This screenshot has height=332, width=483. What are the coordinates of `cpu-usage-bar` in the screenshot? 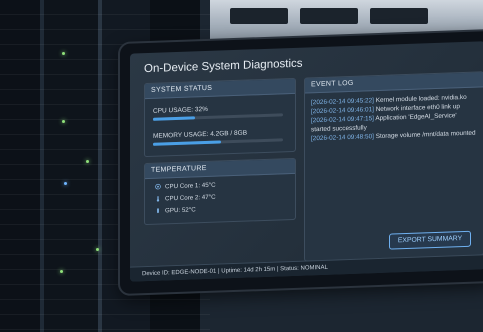 It's located at (218, 117).